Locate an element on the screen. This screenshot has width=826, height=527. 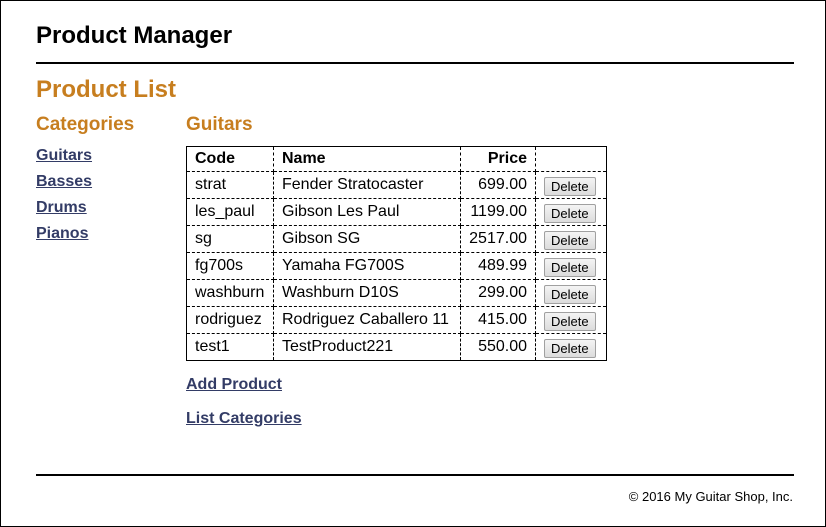
product-name: Yamaha FG700S is located at coordinates (367, 266).